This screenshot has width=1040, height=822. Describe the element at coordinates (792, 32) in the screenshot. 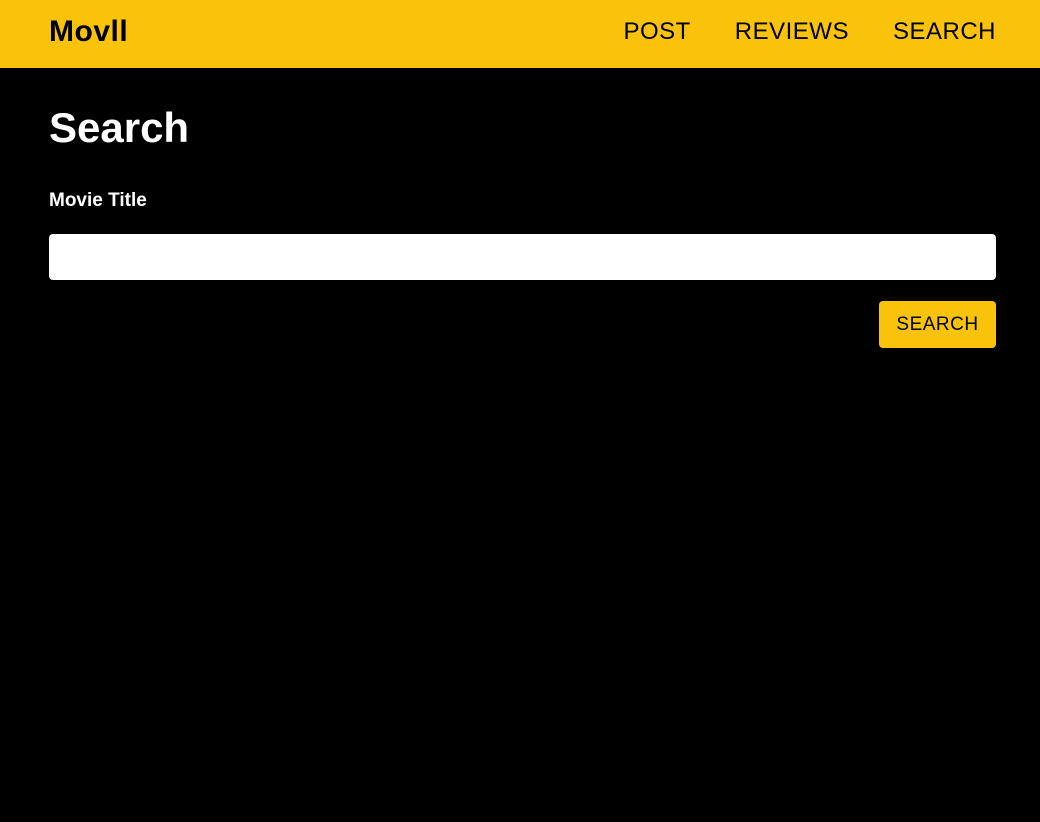

I see `nav-link-reviews: REVIEWS` at that location.